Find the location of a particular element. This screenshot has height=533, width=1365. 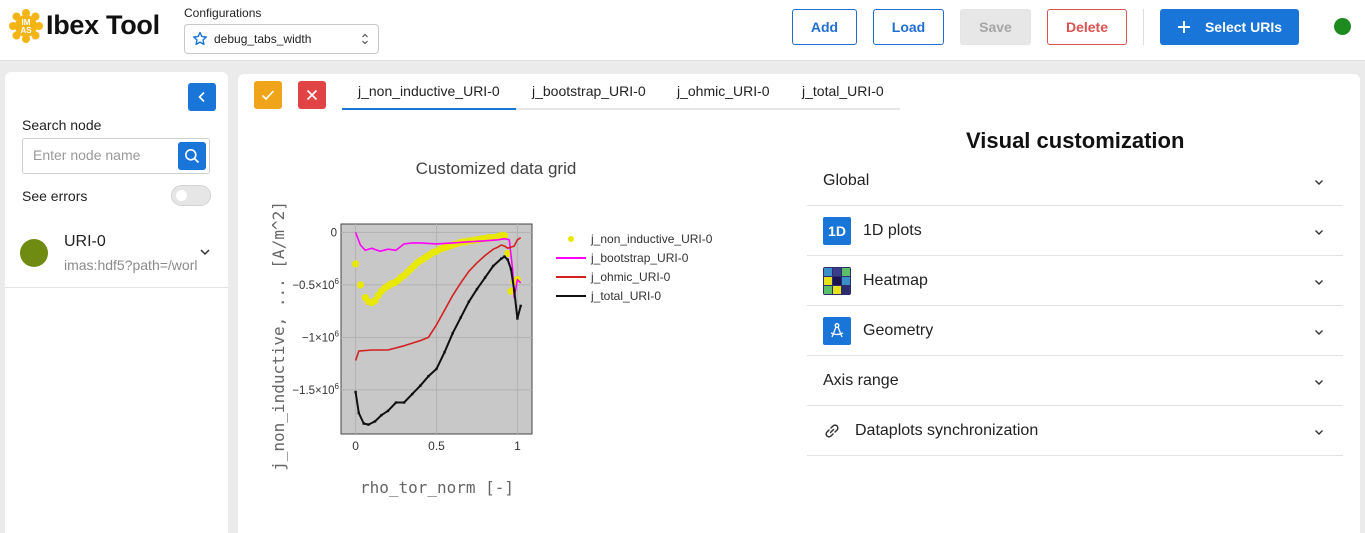

connection-status-dot is located at coordinates (1342, 26).